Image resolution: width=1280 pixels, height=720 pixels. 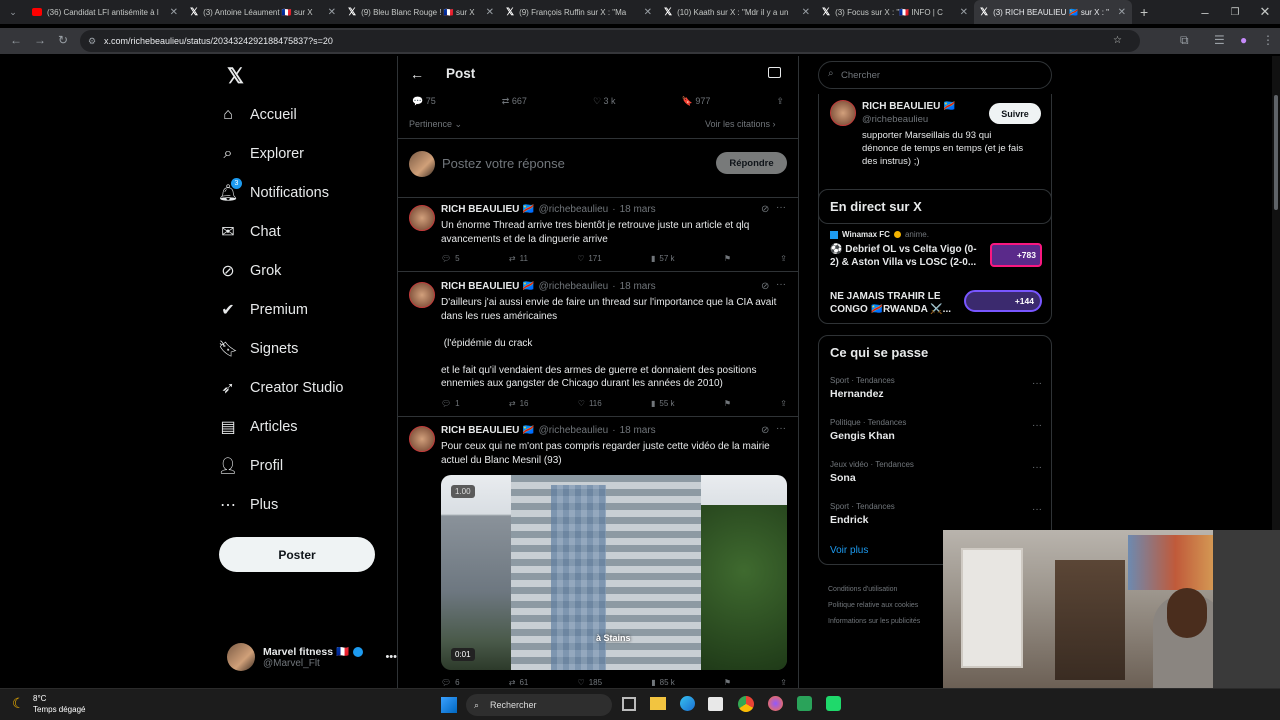 I want to click on post-button: Poster, so click(x=297, y=554).